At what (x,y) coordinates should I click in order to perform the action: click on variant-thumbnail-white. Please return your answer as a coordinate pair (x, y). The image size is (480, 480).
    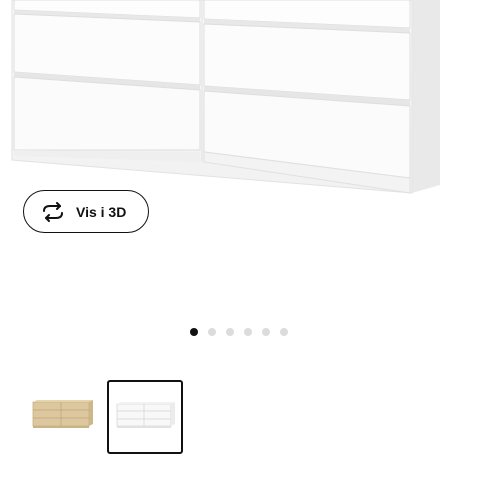
    Looking at the image, I should click on (145, 417).